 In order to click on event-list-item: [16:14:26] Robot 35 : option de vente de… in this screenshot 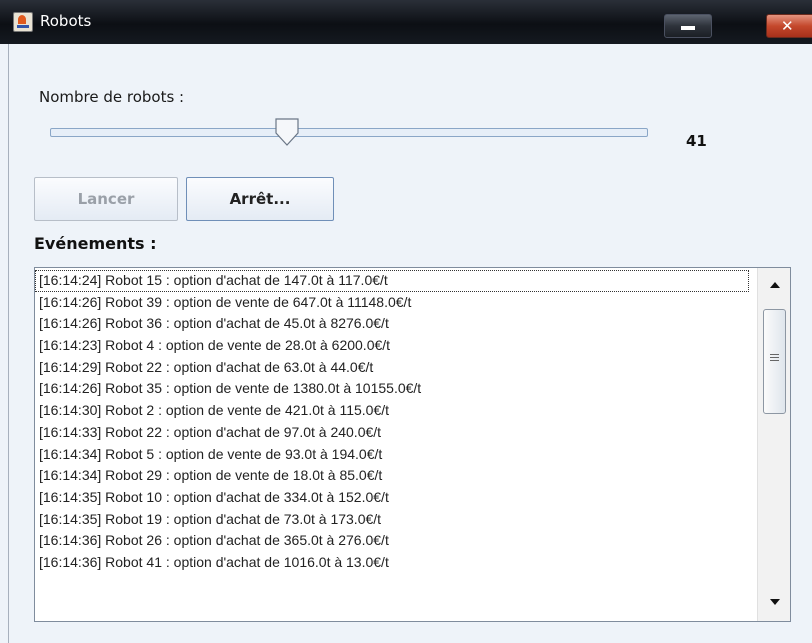, I will do `click(396, 389)`.